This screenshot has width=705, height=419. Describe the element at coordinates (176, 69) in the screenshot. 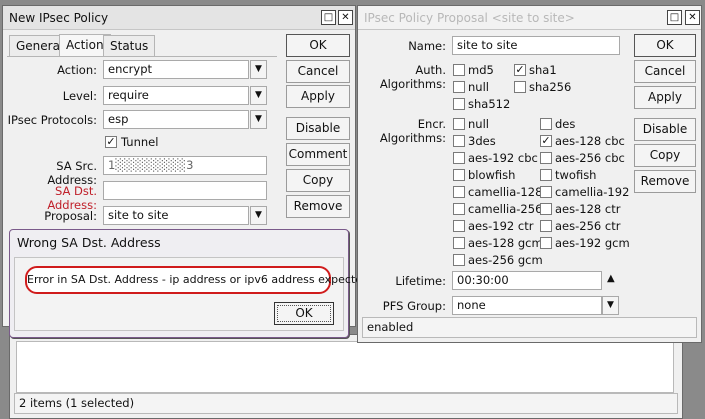

I see `action-select: encrypt` at that location.